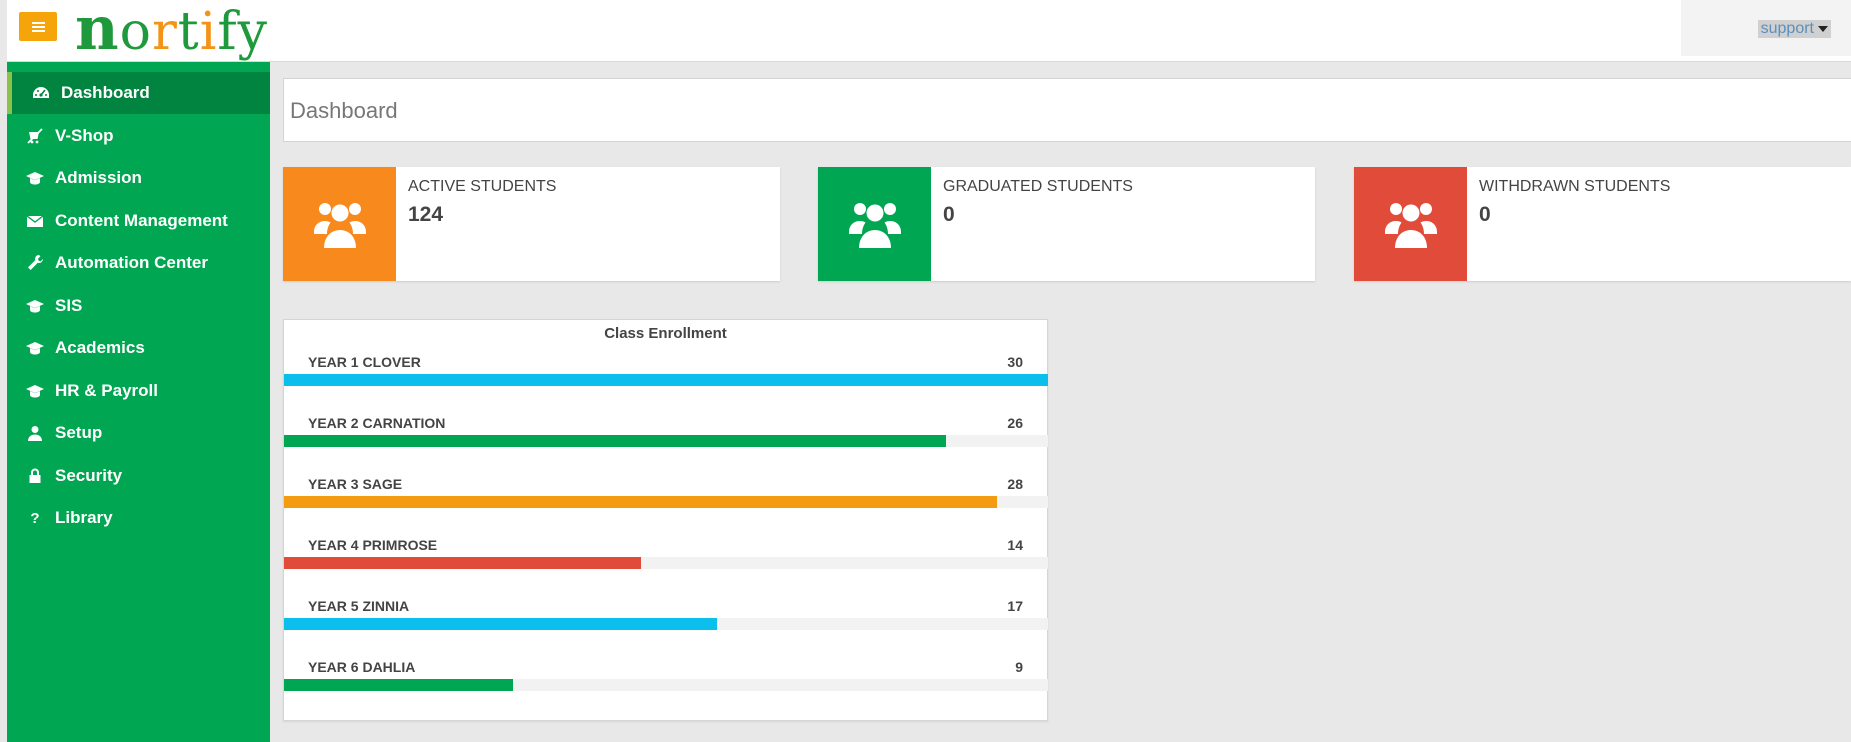  Describe the element at coordinates (1015, 362) in the screenshot. I see `bar-value: 30` at that location.